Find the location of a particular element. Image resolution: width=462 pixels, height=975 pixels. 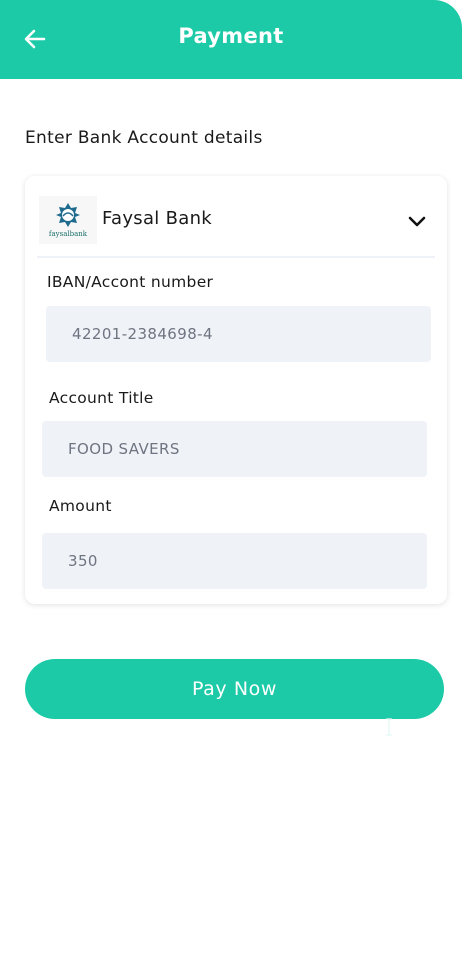

text-cursor-icon is located at coordinates (389, 727).